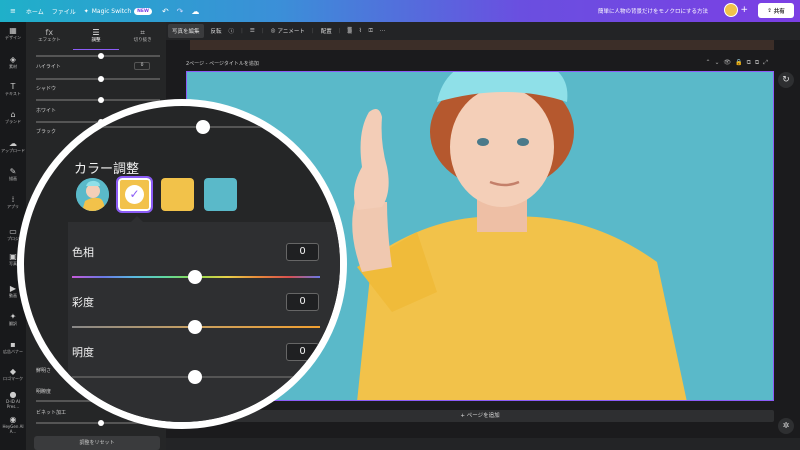  Describe the element at coordinates (165, 11) in the screenshot. I see `undo-icon: ↶` at that location.